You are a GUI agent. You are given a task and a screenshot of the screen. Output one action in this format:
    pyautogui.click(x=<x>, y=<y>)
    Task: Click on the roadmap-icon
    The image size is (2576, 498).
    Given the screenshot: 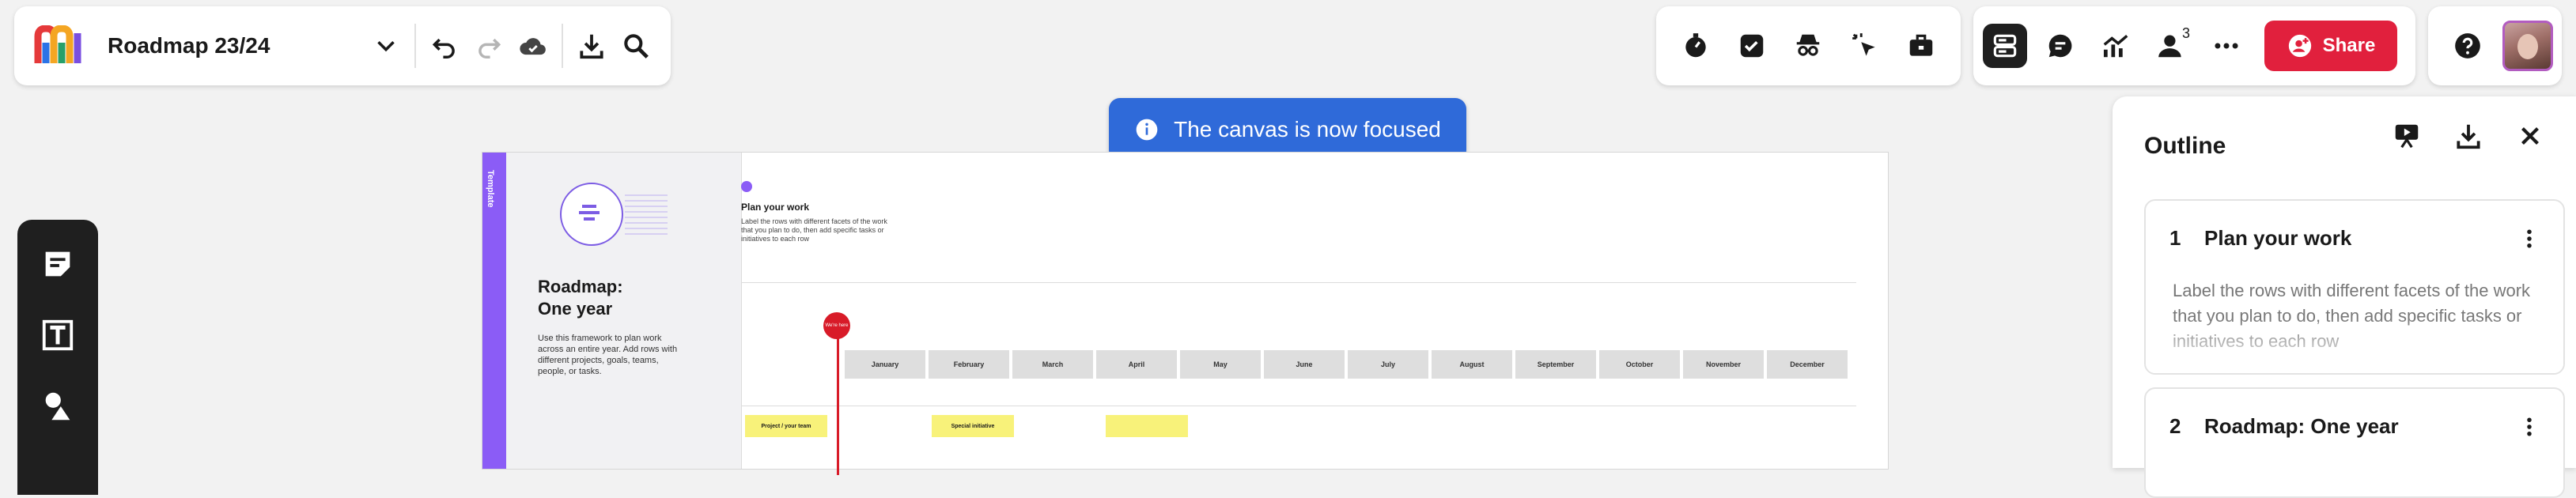 What is the action you would take?
    pyautogui.click(x=591, y=214)
    